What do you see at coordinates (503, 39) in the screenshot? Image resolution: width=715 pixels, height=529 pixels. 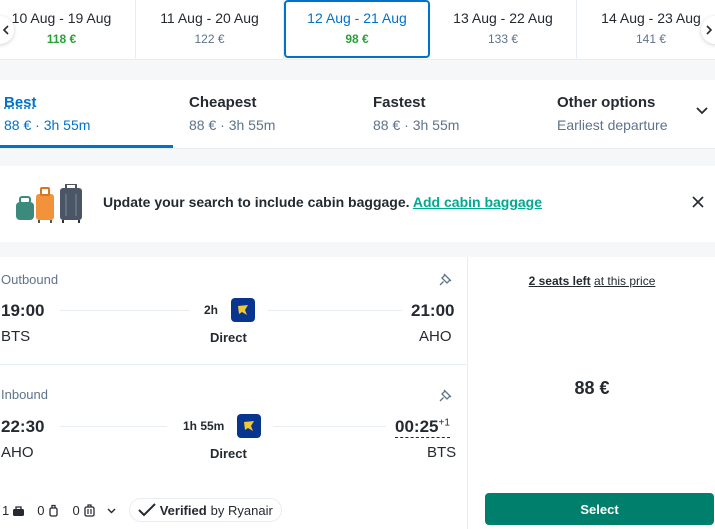 I see `date-price: 133 €` at bounding box center [503, 39].